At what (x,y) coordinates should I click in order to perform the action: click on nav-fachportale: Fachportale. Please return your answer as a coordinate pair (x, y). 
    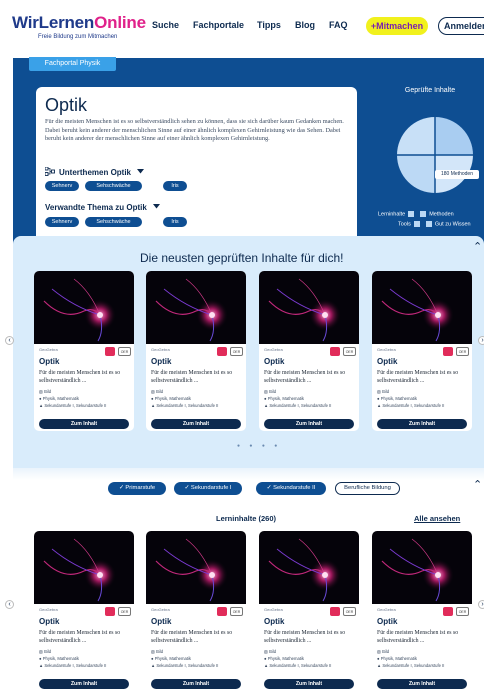
    Looking at the image, I should click on (218, 25).